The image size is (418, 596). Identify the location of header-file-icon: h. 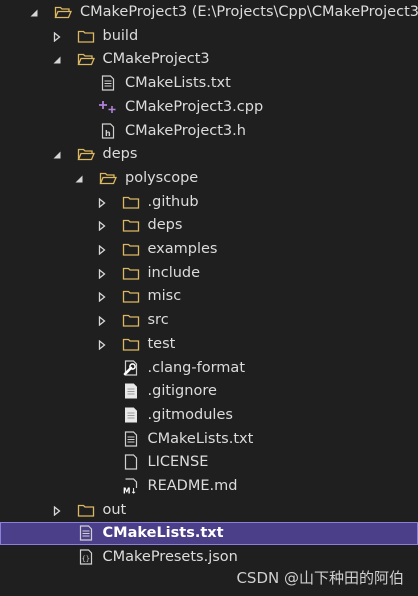
(108, 130).